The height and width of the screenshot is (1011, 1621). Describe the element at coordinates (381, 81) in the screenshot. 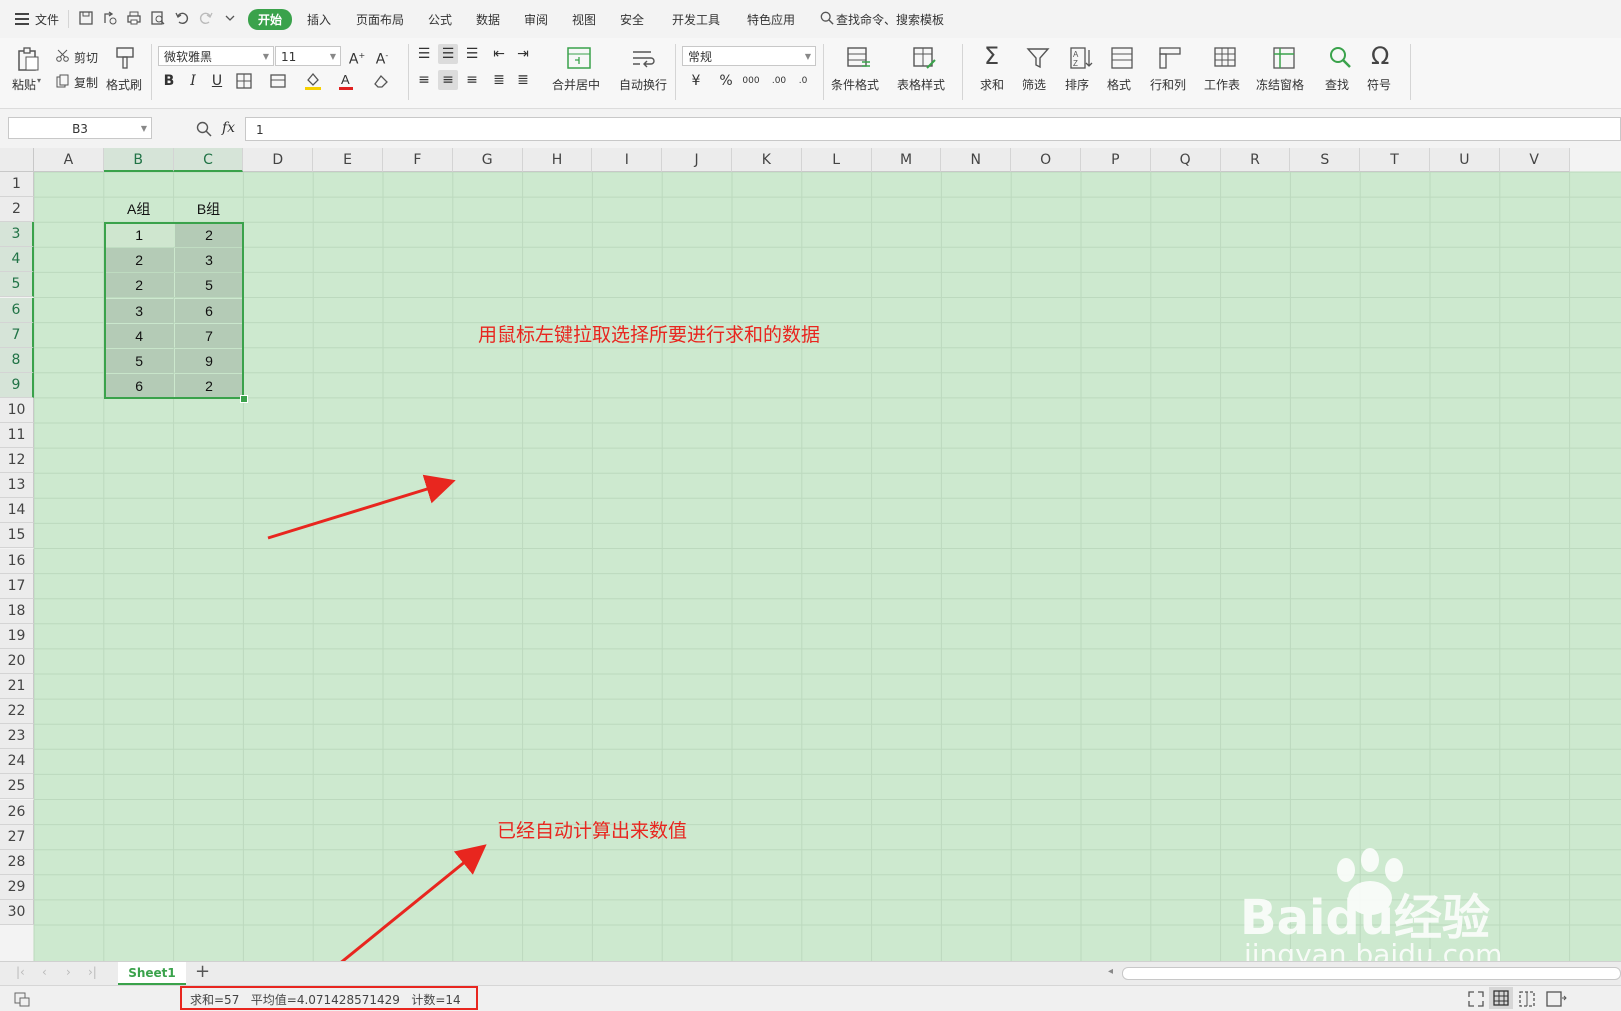

I see `eraser-icon` at that location.